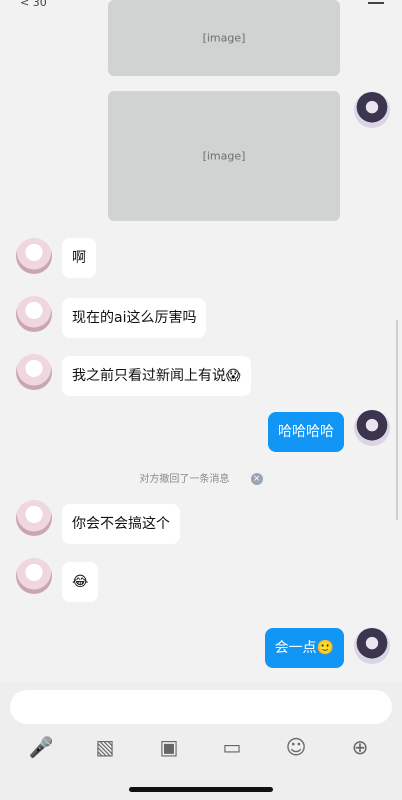  I want to click on message-input, so click(201, 707).